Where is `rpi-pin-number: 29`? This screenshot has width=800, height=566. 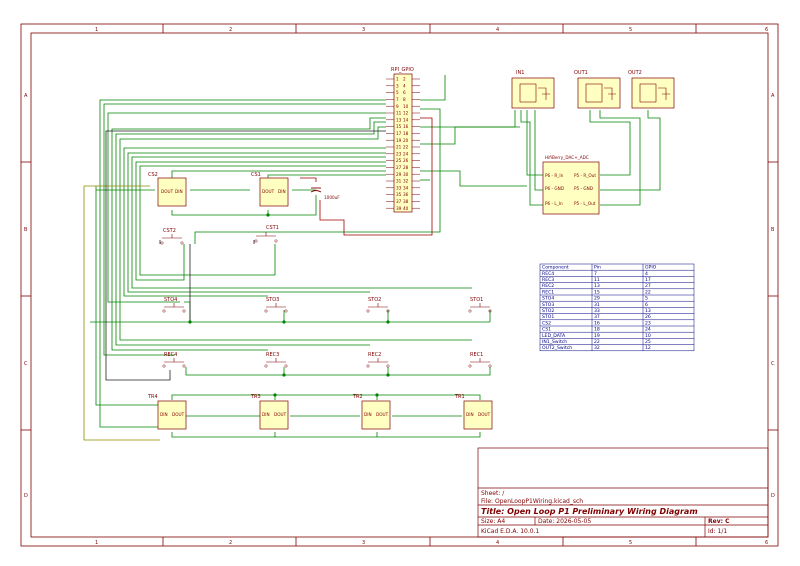 rpi-pin-number: 29 is located at coordinates (399, 174).